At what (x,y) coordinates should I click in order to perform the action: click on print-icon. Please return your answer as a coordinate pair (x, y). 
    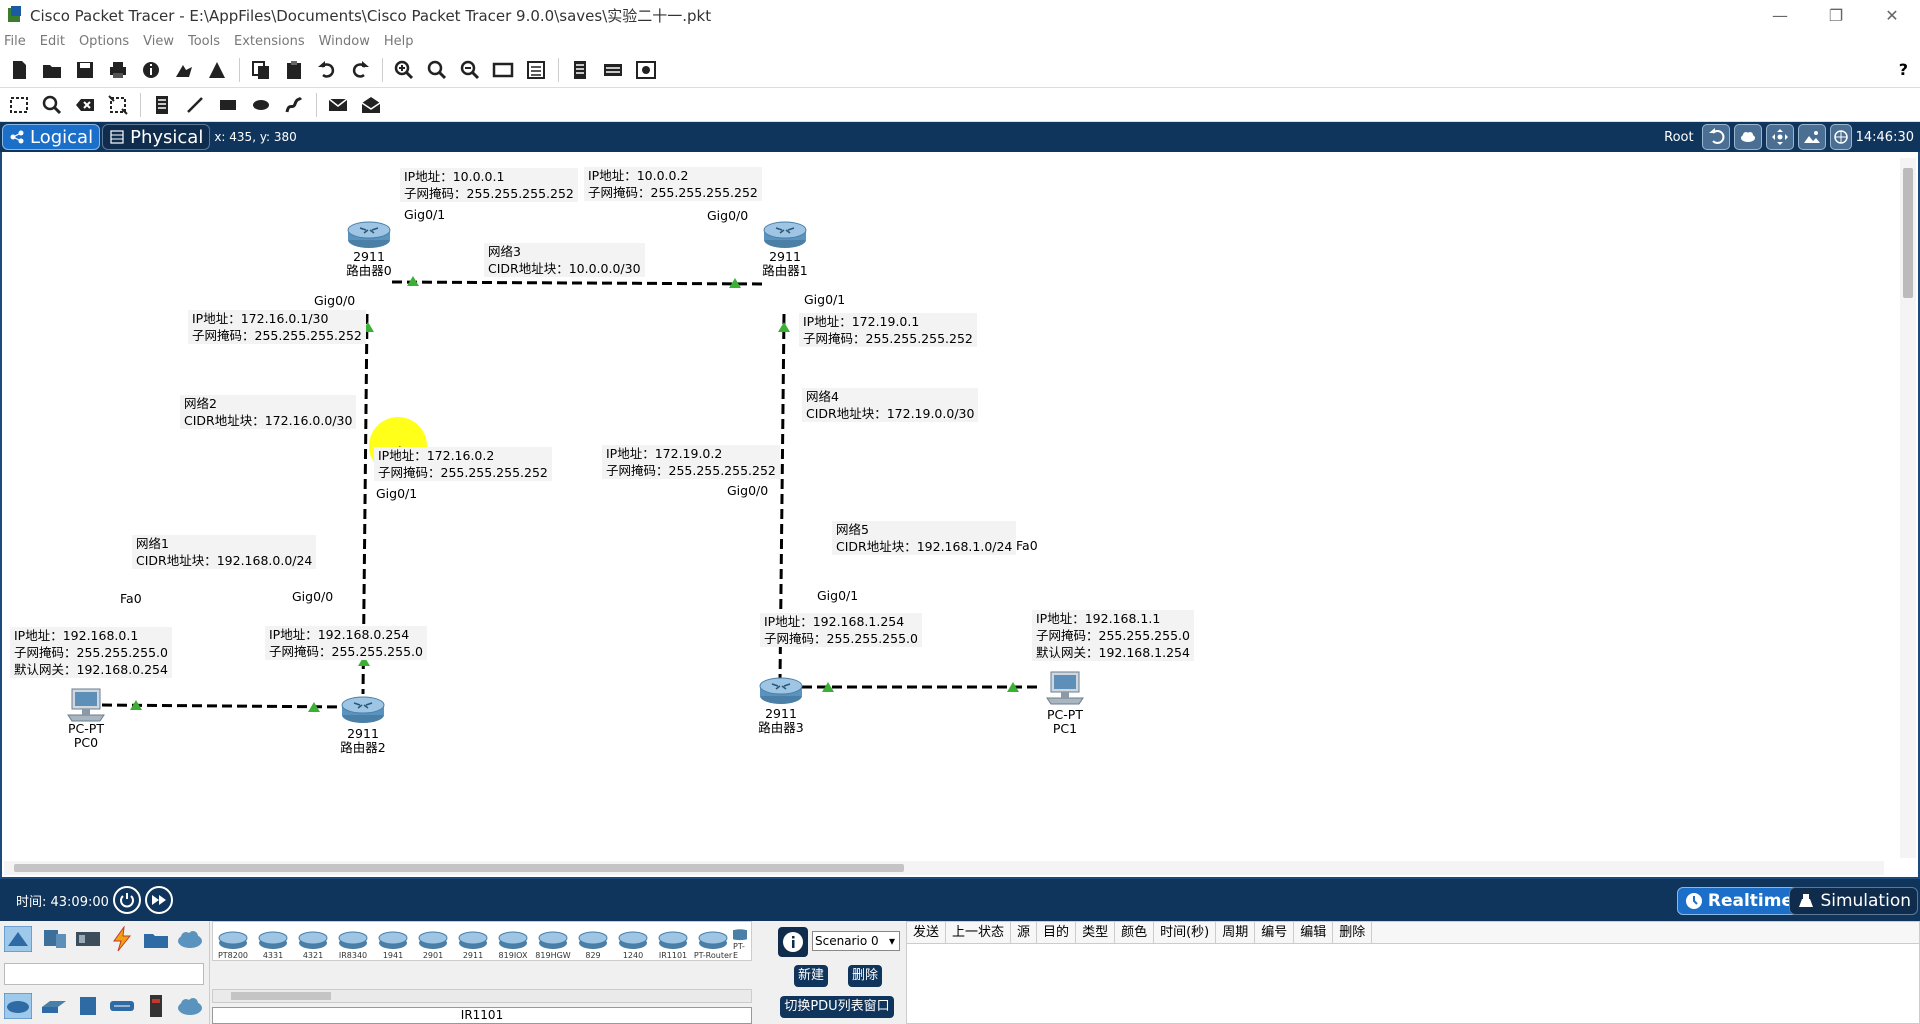
    Looking at the image, I should click on (118, 70).